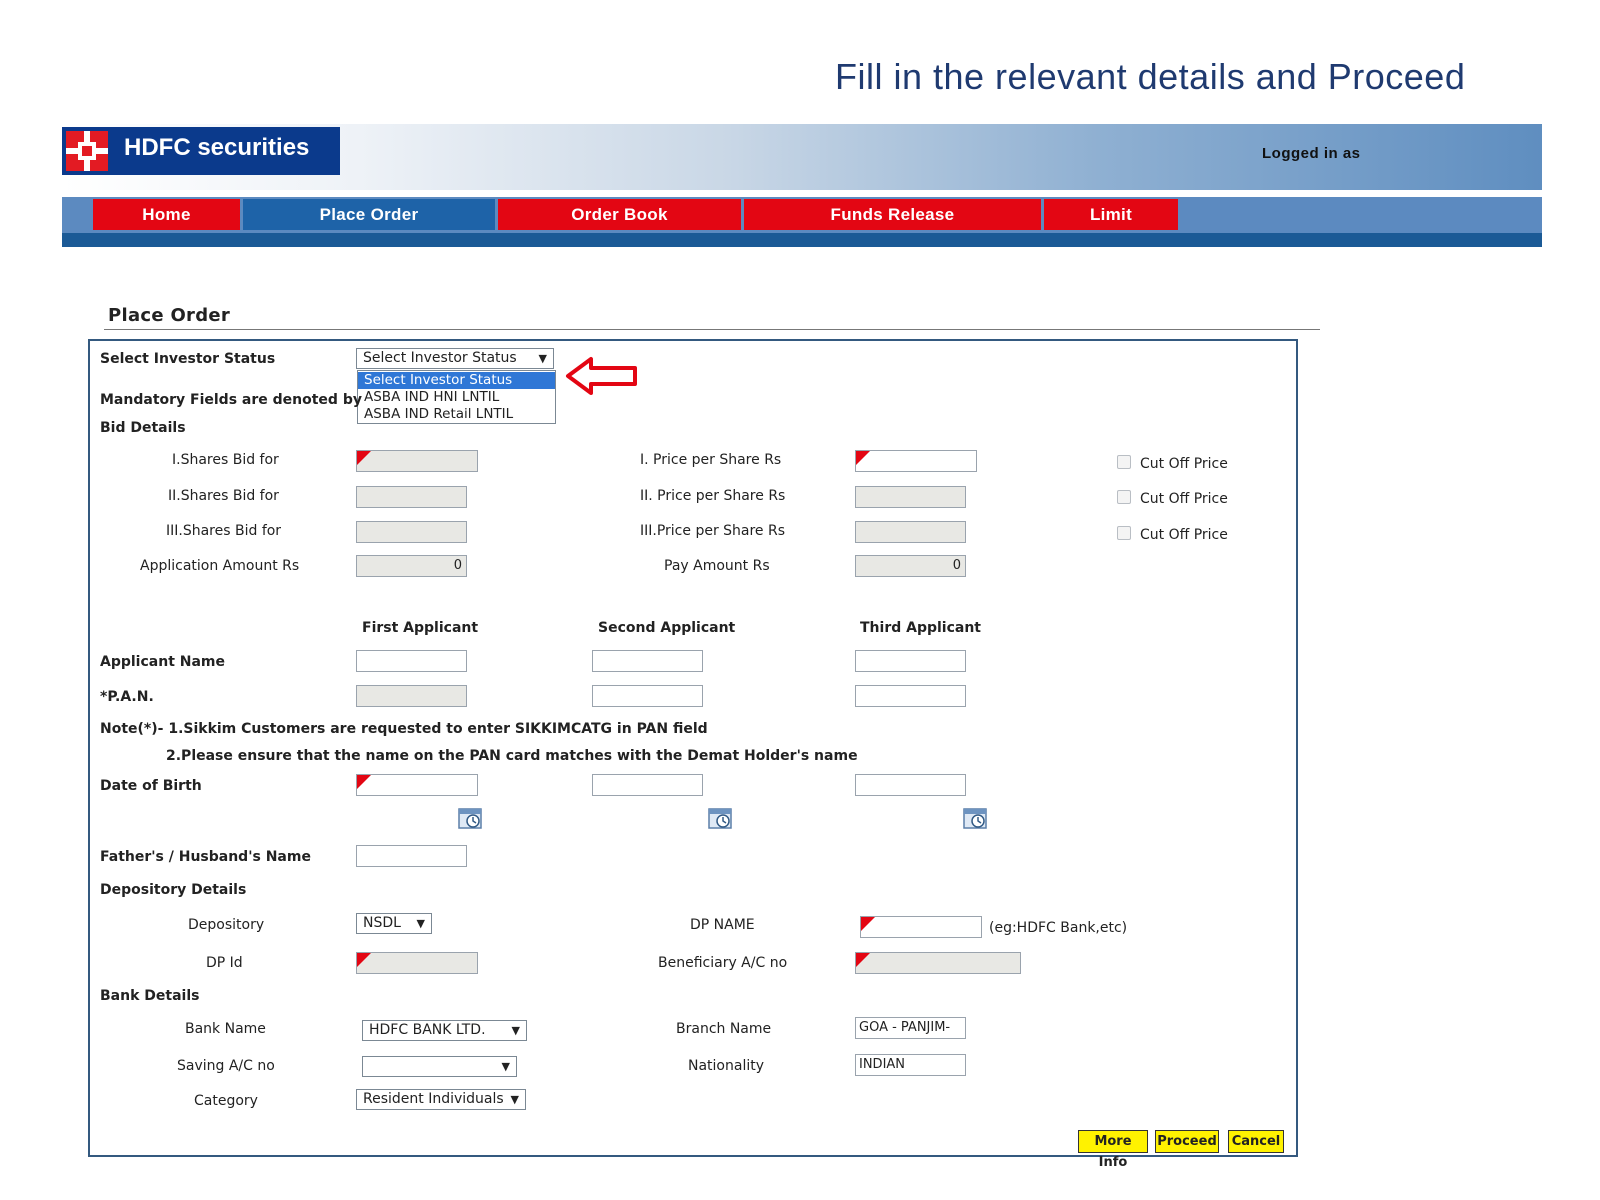  Describe the element at coordinates (910, 532) in the screenshot. I see `price-3-input` at that location.